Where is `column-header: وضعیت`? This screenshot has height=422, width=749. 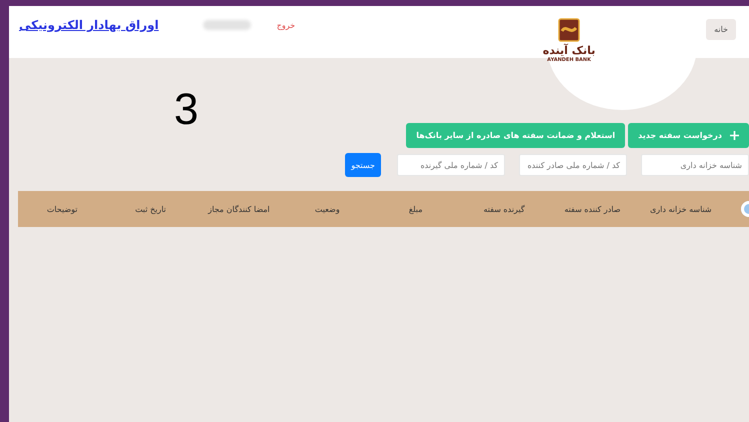
column-header: وضعیت is located at coordinates (327, 209).